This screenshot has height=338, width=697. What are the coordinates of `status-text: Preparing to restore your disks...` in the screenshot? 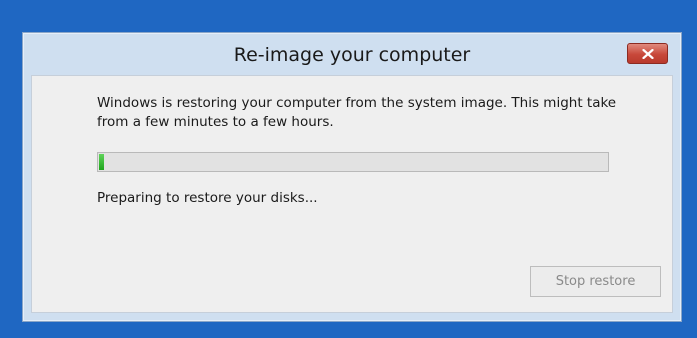 It's located at (207, 198).